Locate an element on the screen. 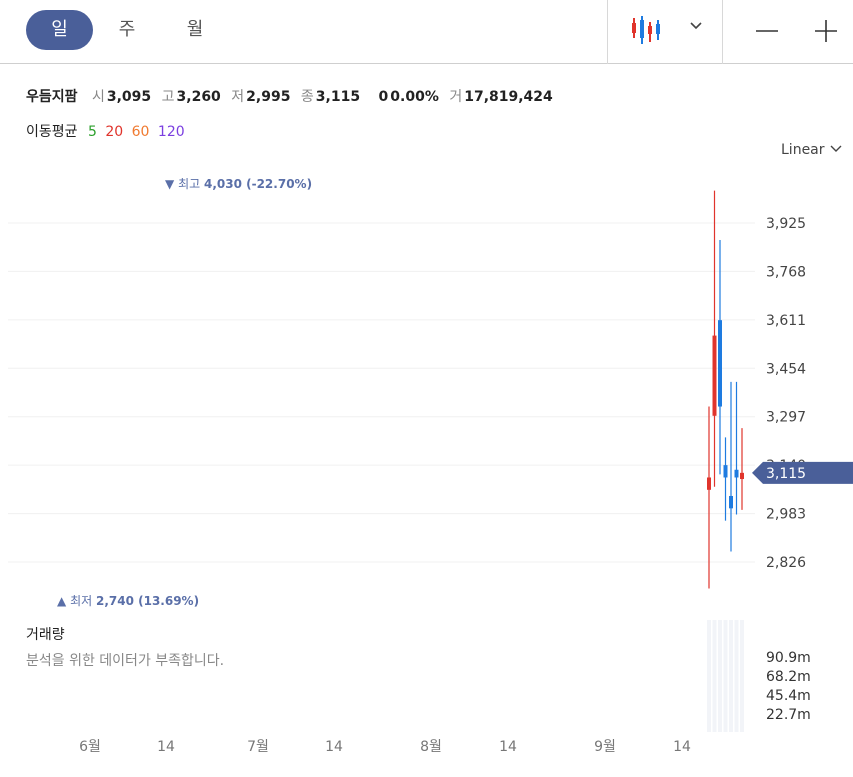 The width and height of the screenshot is (853, 777). low-value: 2,995 is located at coordinates (268, 97).